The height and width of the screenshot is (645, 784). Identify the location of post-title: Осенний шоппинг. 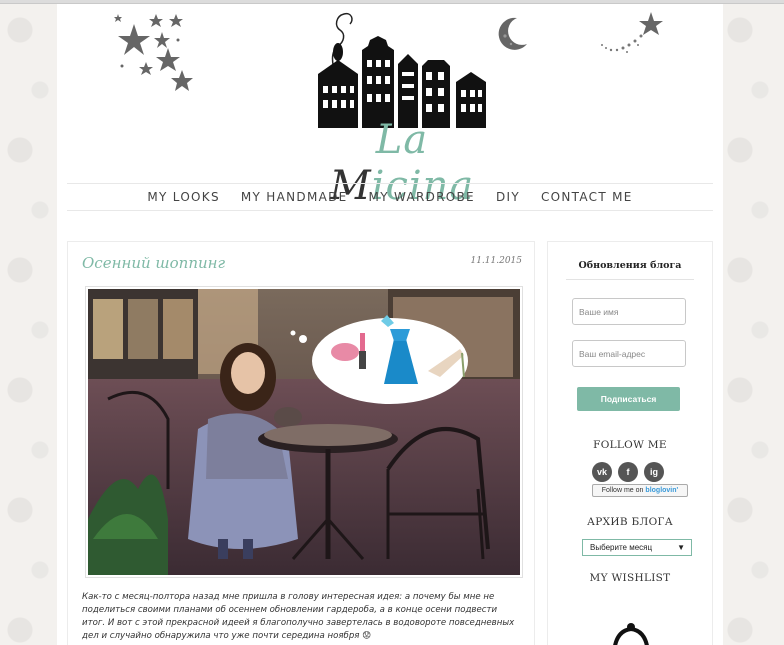
(153, 263).